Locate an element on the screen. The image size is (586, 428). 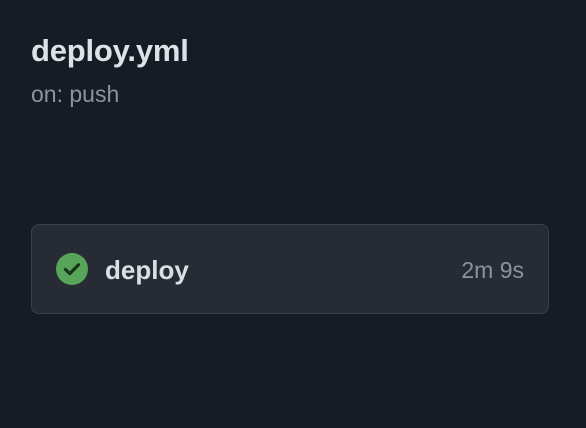
workflow-trigger: on: push is located at coordinates (75, 94).